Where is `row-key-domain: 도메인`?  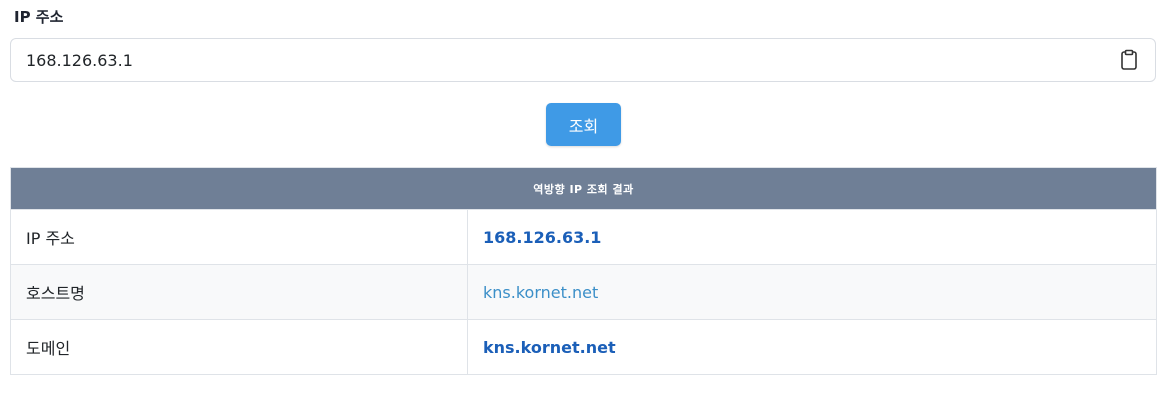 row-key-domain: 도메인 is located at coordinates (239, 347).